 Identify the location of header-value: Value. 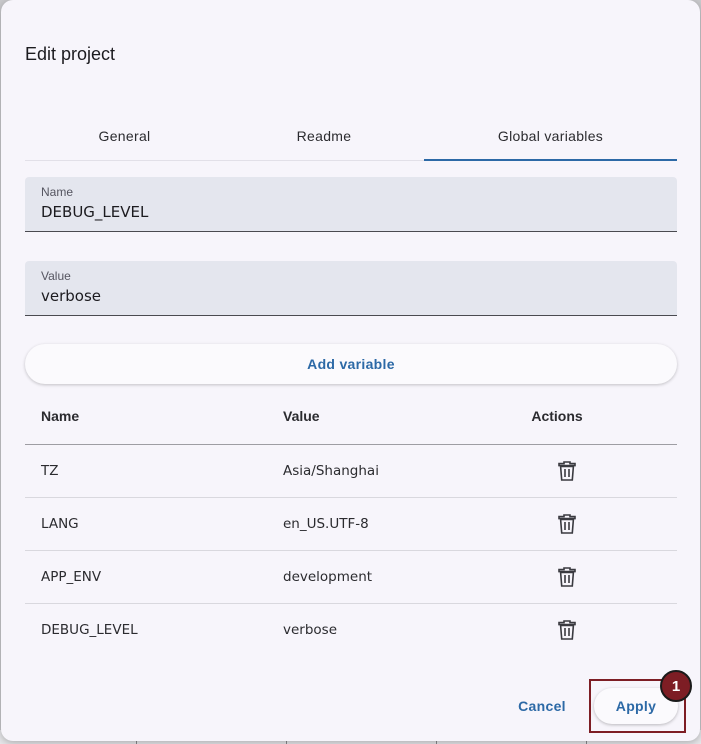
(301, 416).